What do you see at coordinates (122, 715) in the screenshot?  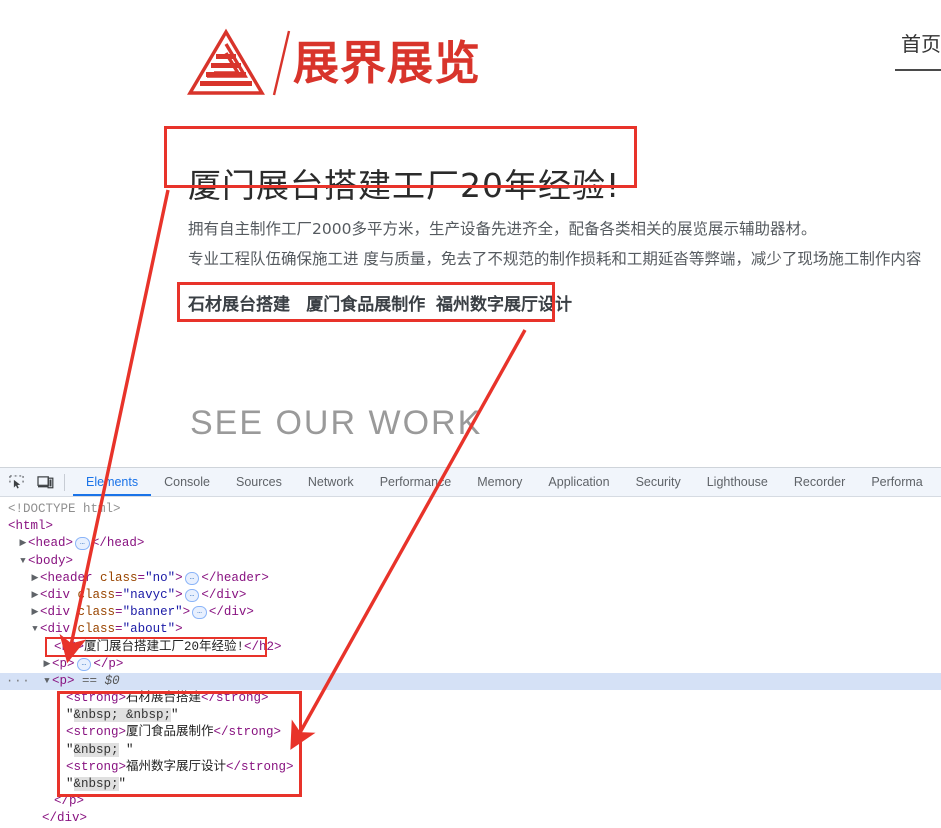 I see `entity-1-text: &nbsp; &nbsp;` at bounding box center [122, 715].